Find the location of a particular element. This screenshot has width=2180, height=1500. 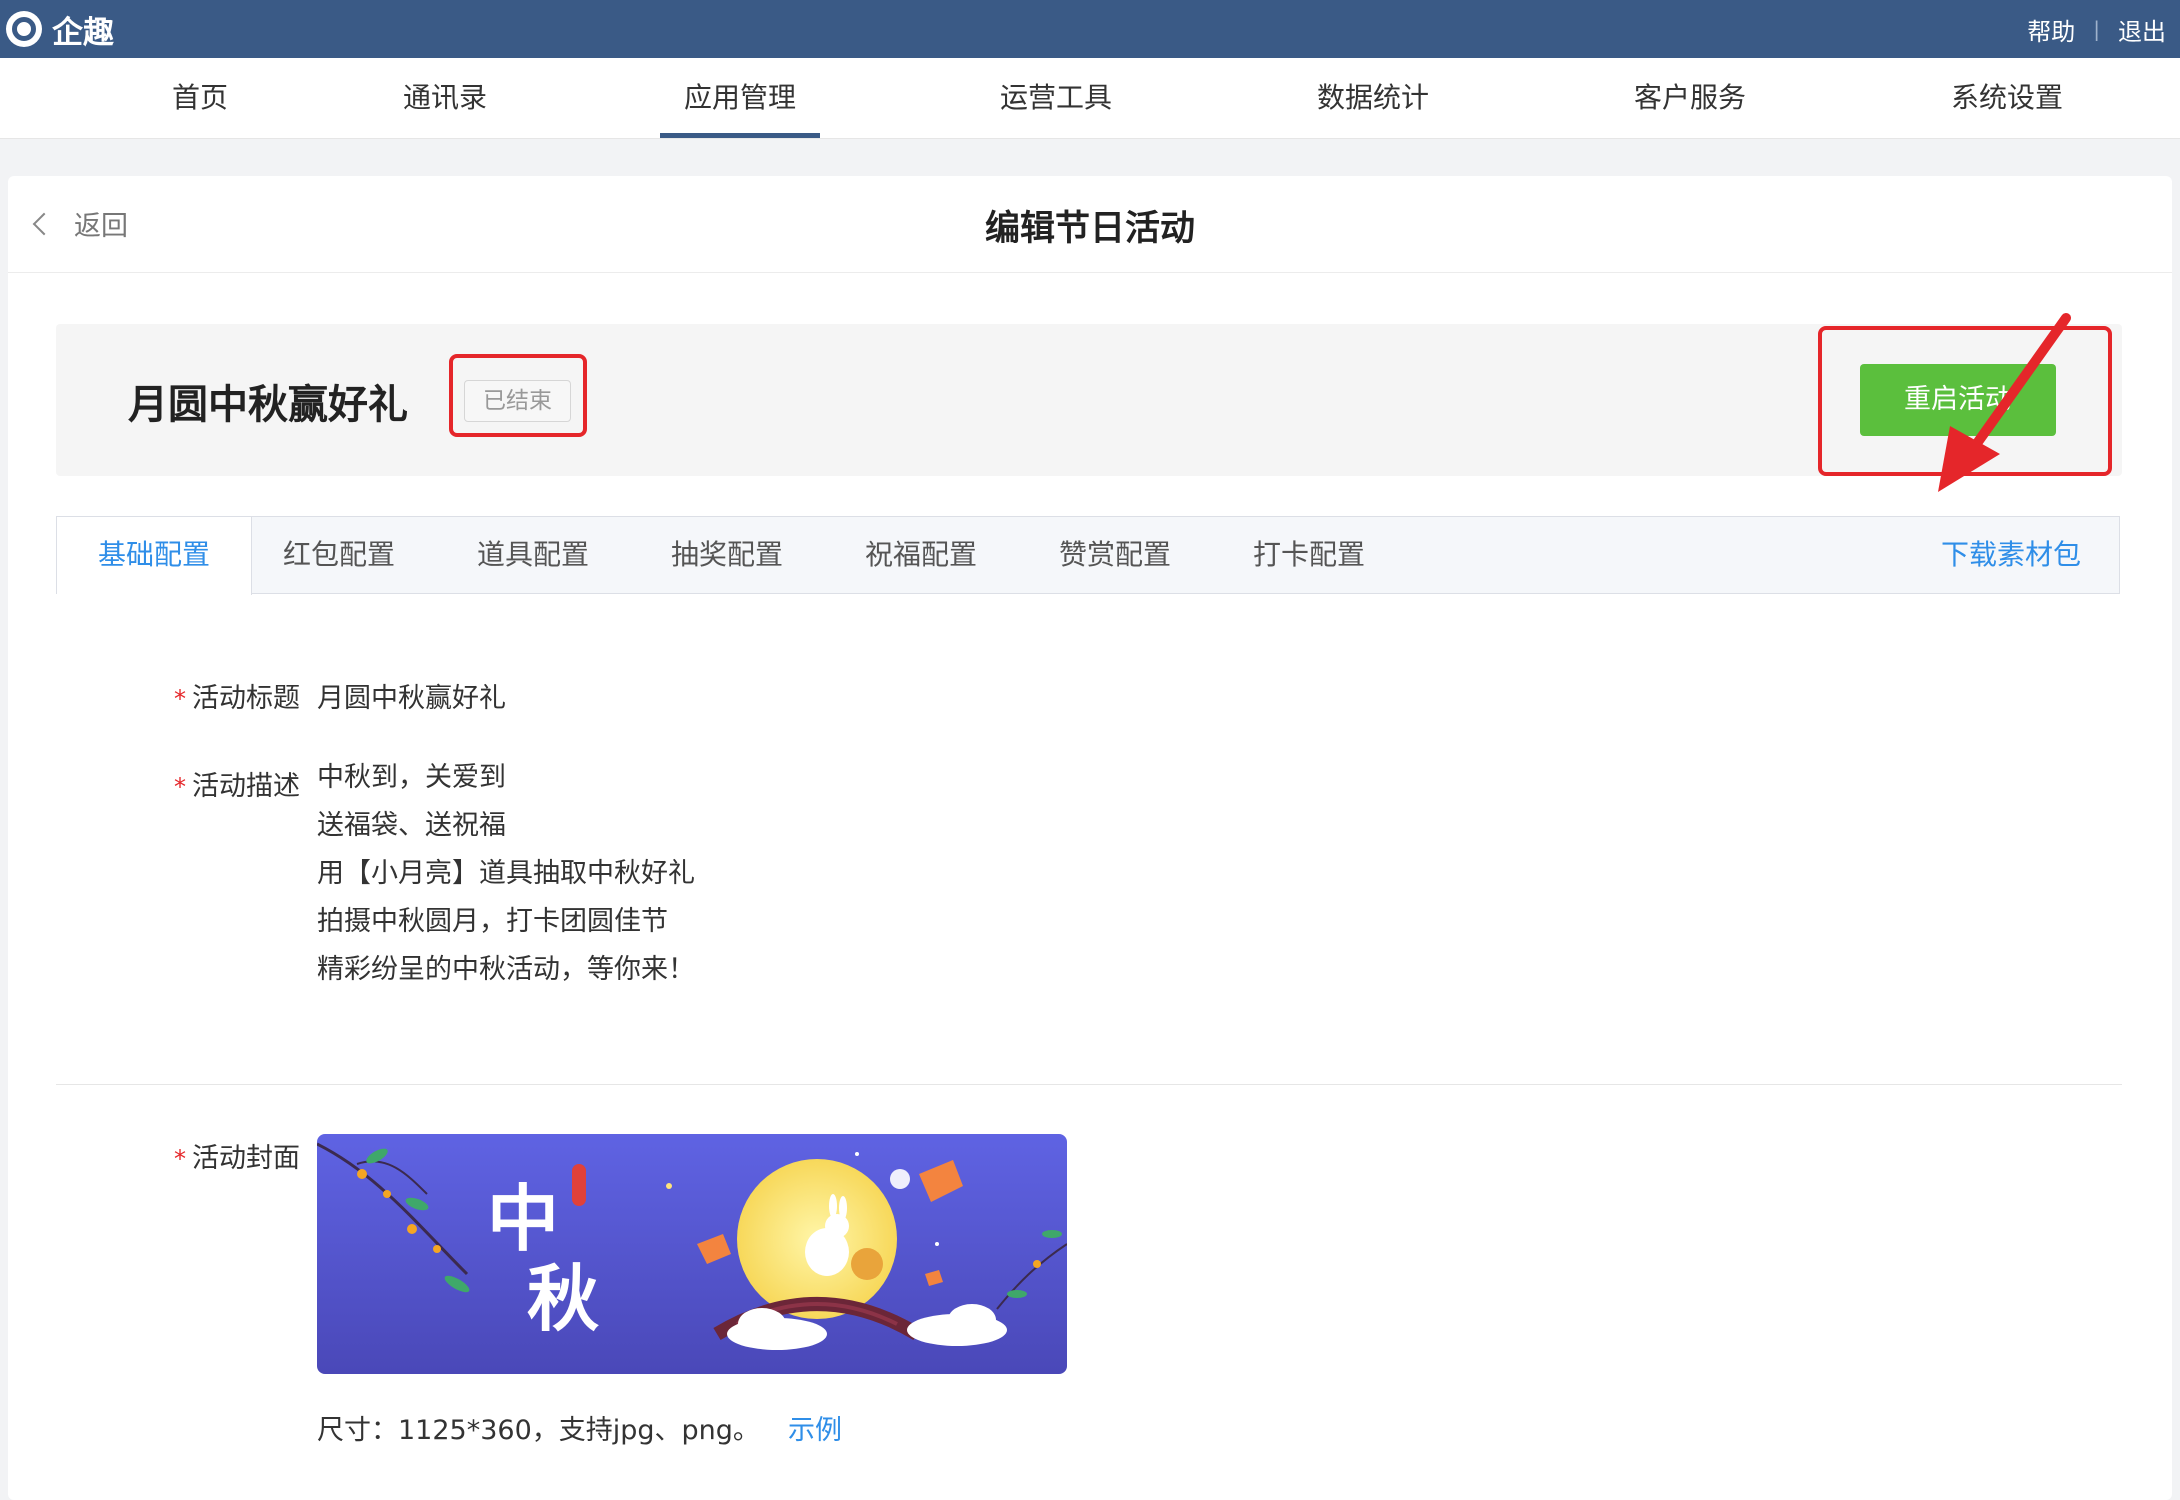

logo-text: 企趣 is located at coordinates (83, 32).